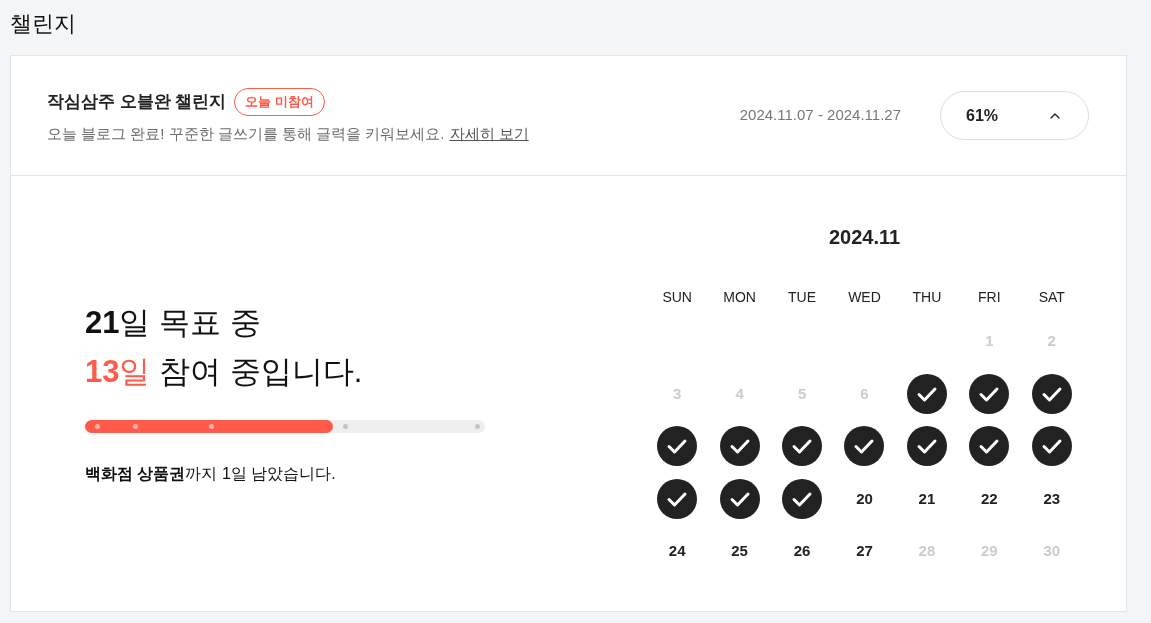  What do you see at coordinates (864, 551) in the screenshot?
I see `calendar-day: 27` at bounding box center [864, 551].